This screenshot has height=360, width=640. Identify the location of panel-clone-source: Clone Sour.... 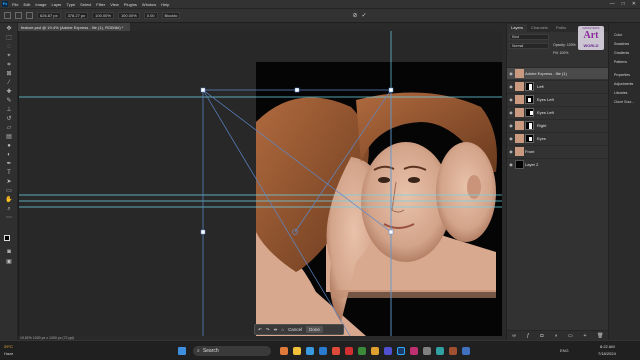
(624, 102).